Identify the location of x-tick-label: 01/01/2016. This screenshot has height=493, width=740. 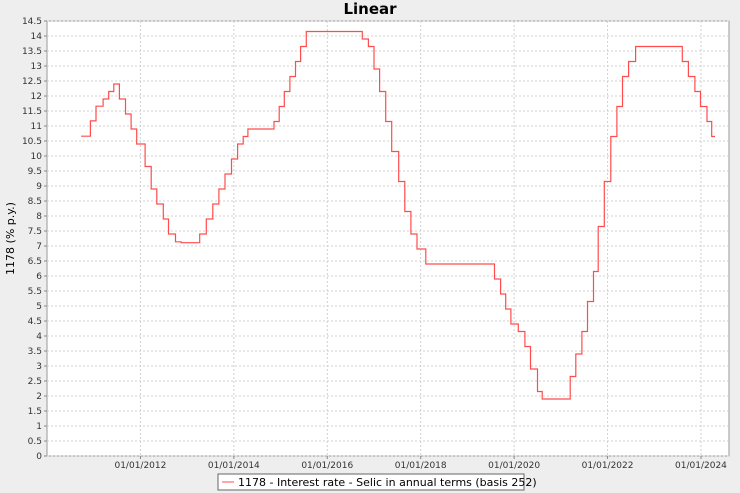
(327, 466).